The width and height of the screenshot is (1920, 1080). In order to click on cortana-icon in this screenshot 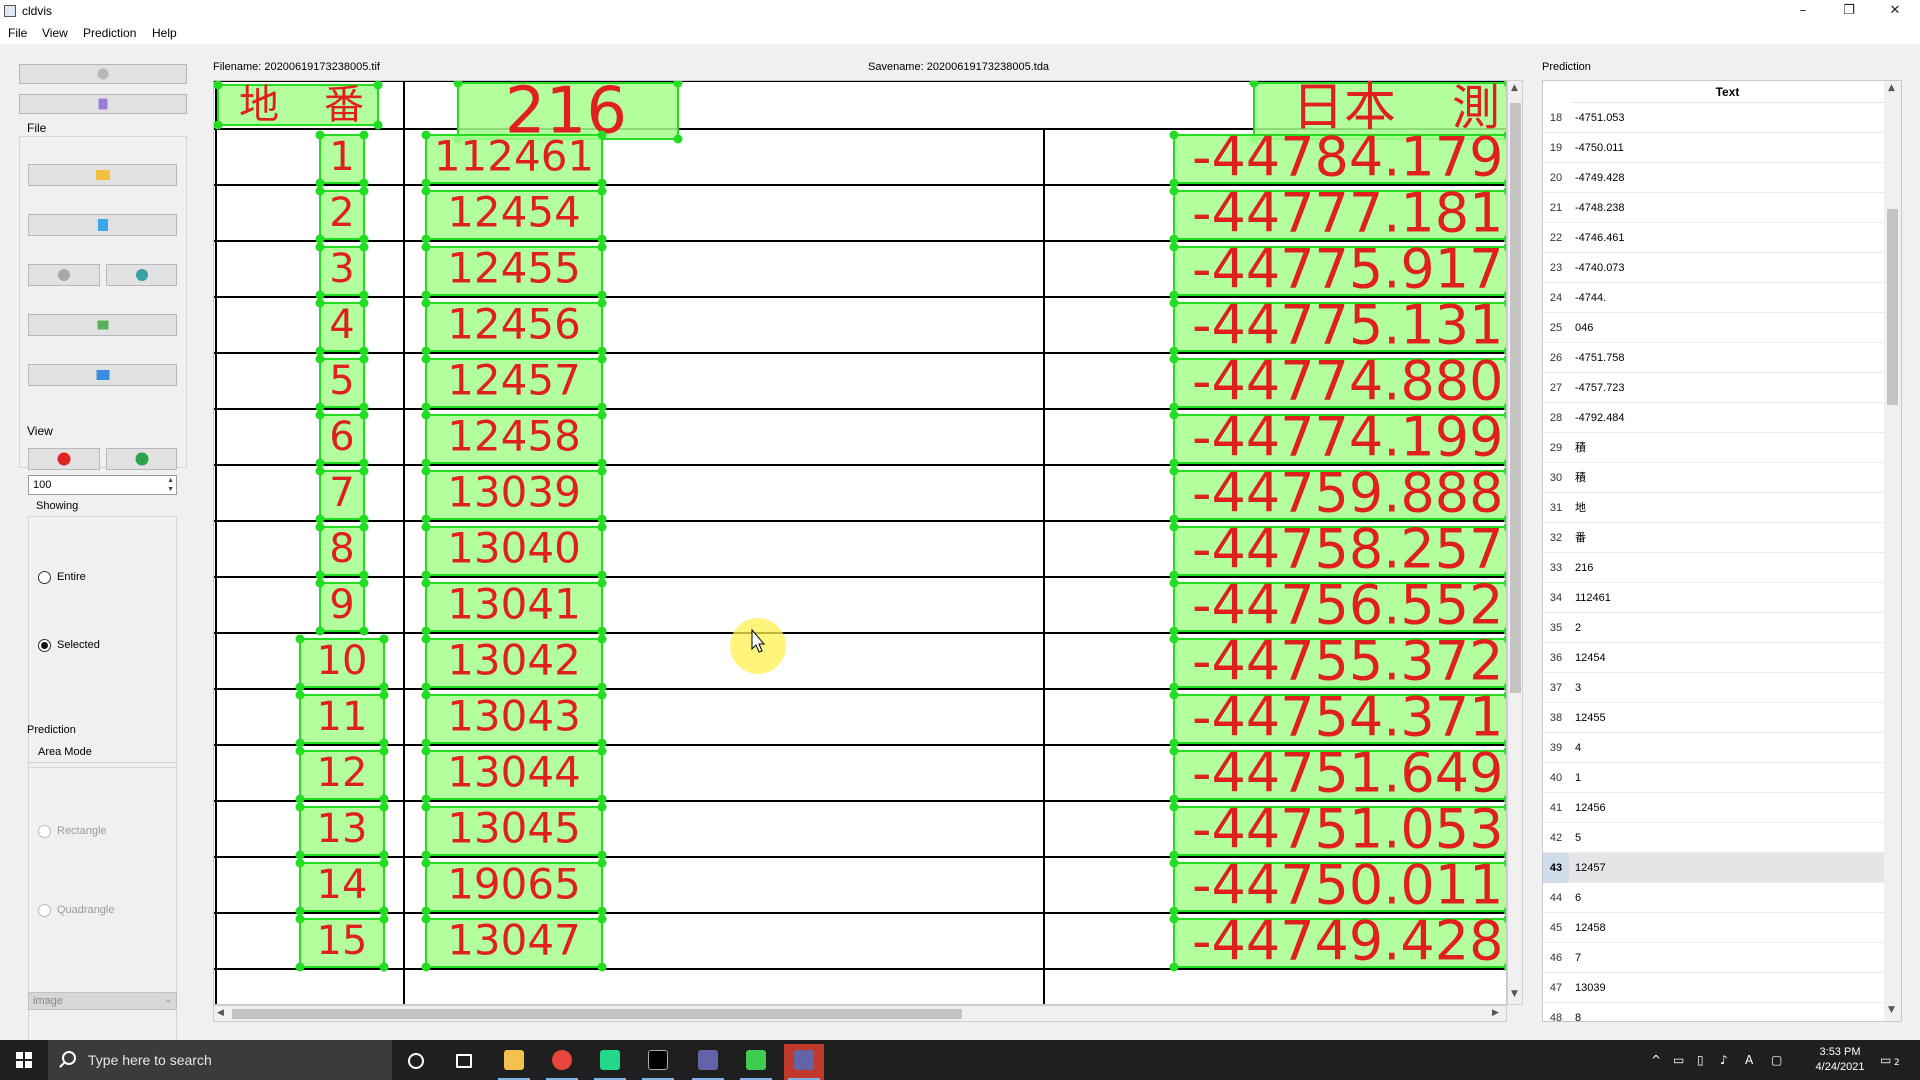, I will do `click(416, 1062)`.